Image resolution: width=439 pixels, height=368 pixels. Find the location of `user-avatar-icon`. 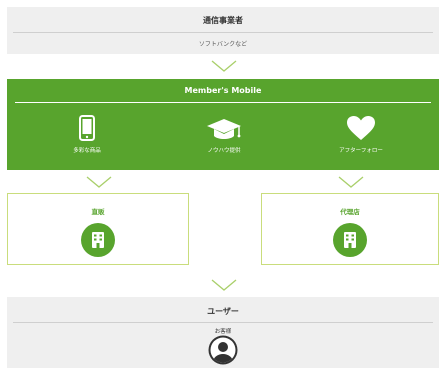

user-avatar-icon is located at coordinates (223, 350).